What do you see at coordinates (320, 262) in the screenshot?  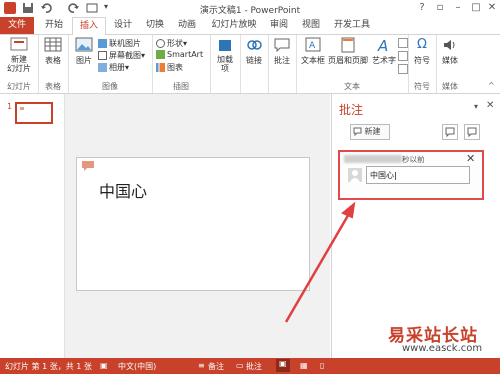 I see `annotation-arrow` at bounding box center [320, 262].